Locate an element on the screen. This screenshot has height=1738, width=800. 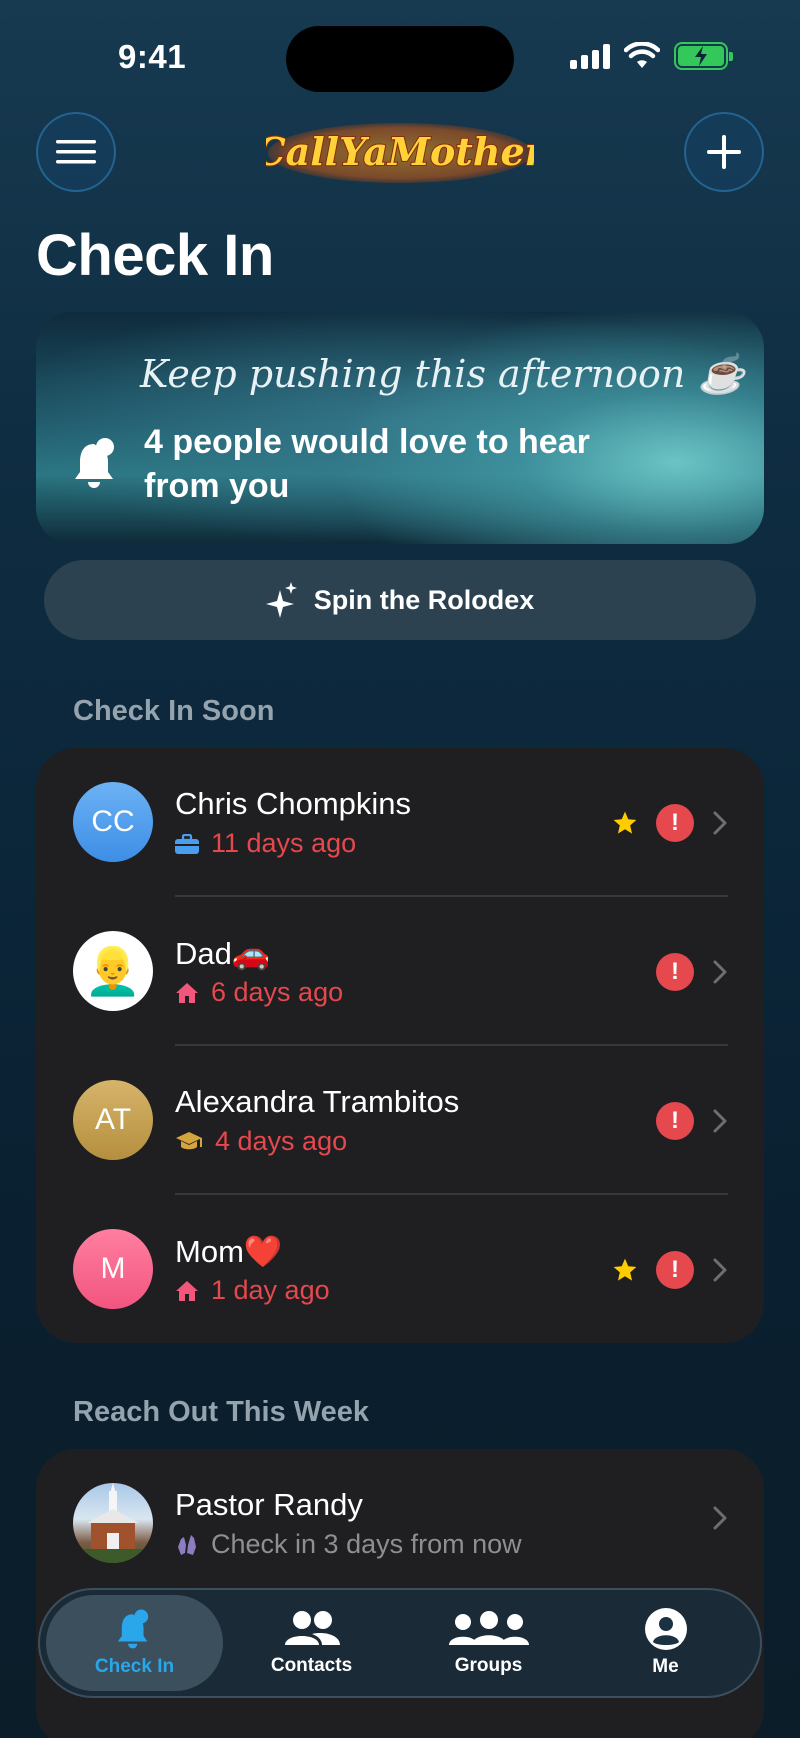
tab-groups: Groups is located at coordinates (488, 1643).